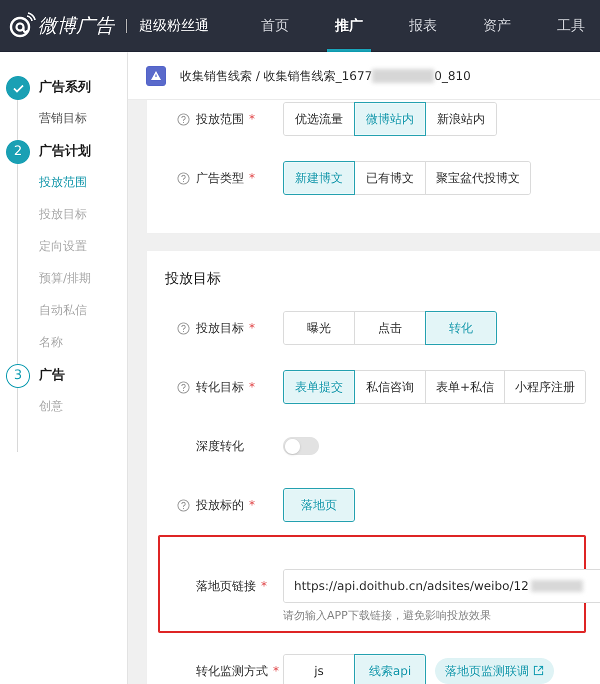 This screenshot has height=684, width=600. I want to click on step-number: 3, so click(18, 376).